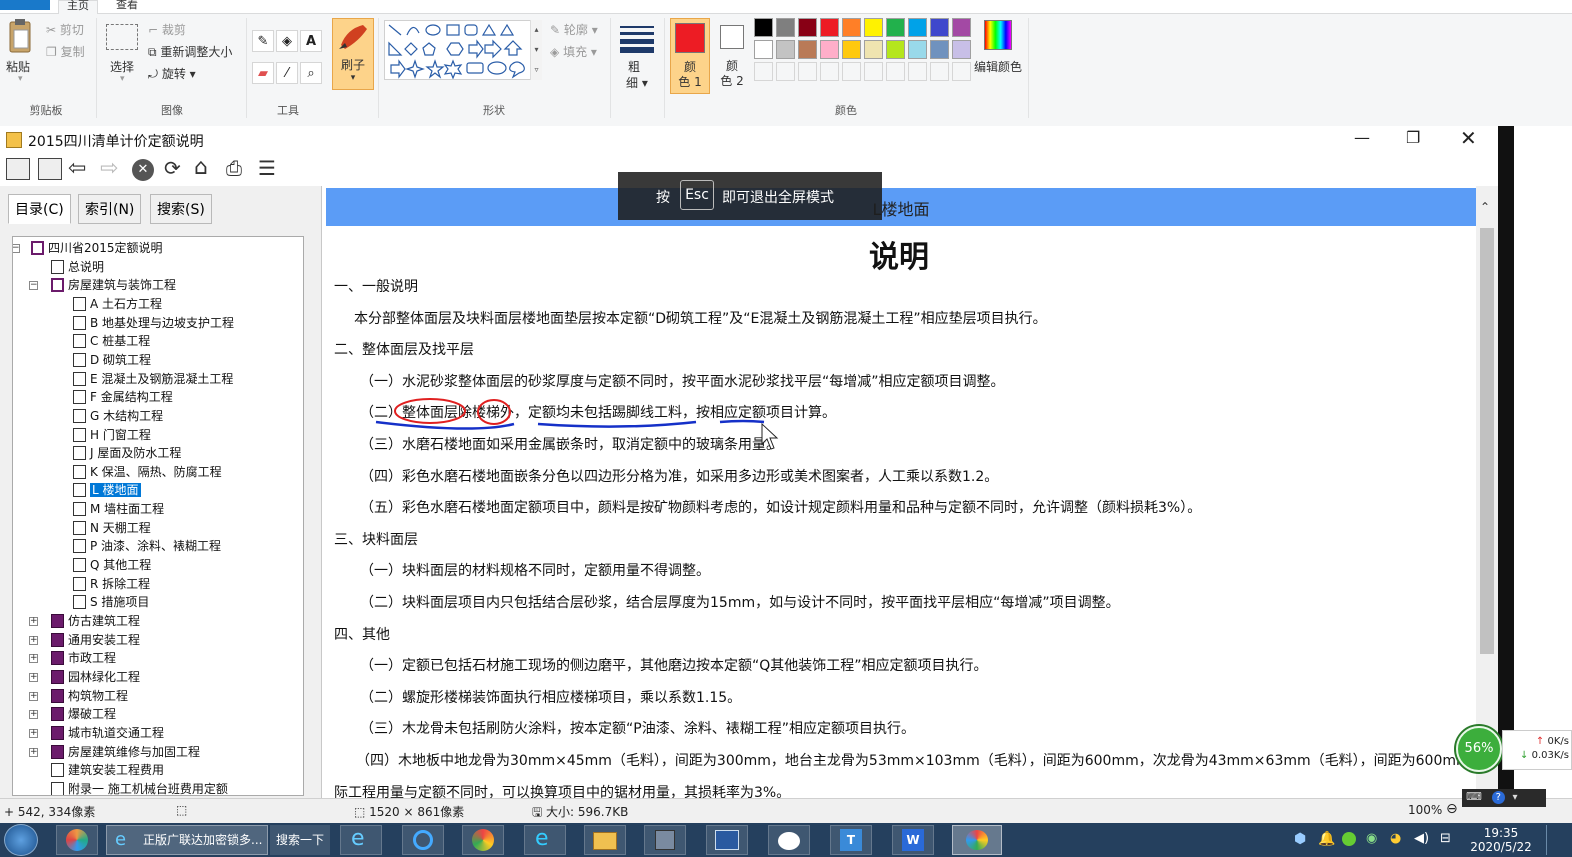  I want to click on tree-item: G 木结构工程, so click(118, 416).